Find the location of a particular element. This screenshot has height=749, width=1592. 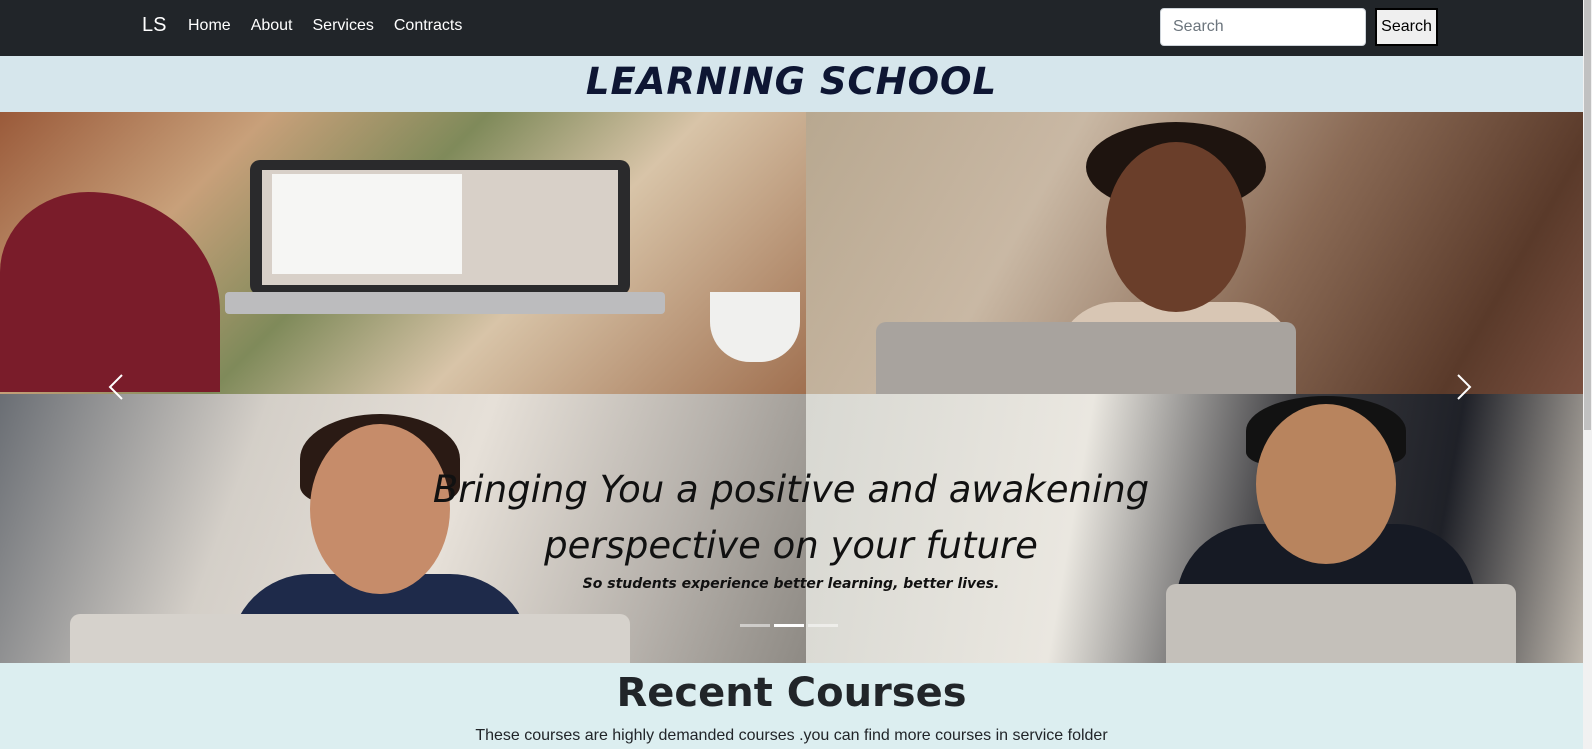

carousel-prev-button is located at coordinates (118, 387).